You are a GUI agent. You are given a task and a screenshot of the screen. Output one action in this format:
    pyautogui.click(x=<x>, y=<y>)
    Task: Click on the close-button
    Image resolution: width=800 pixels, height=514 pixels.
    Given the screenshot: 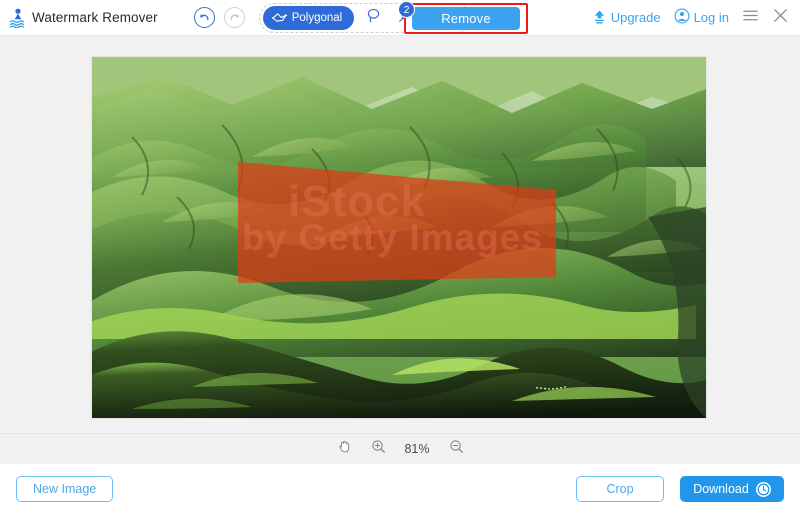 What is the action you would take?
    pyautogui.click(x=780, y=18)
    